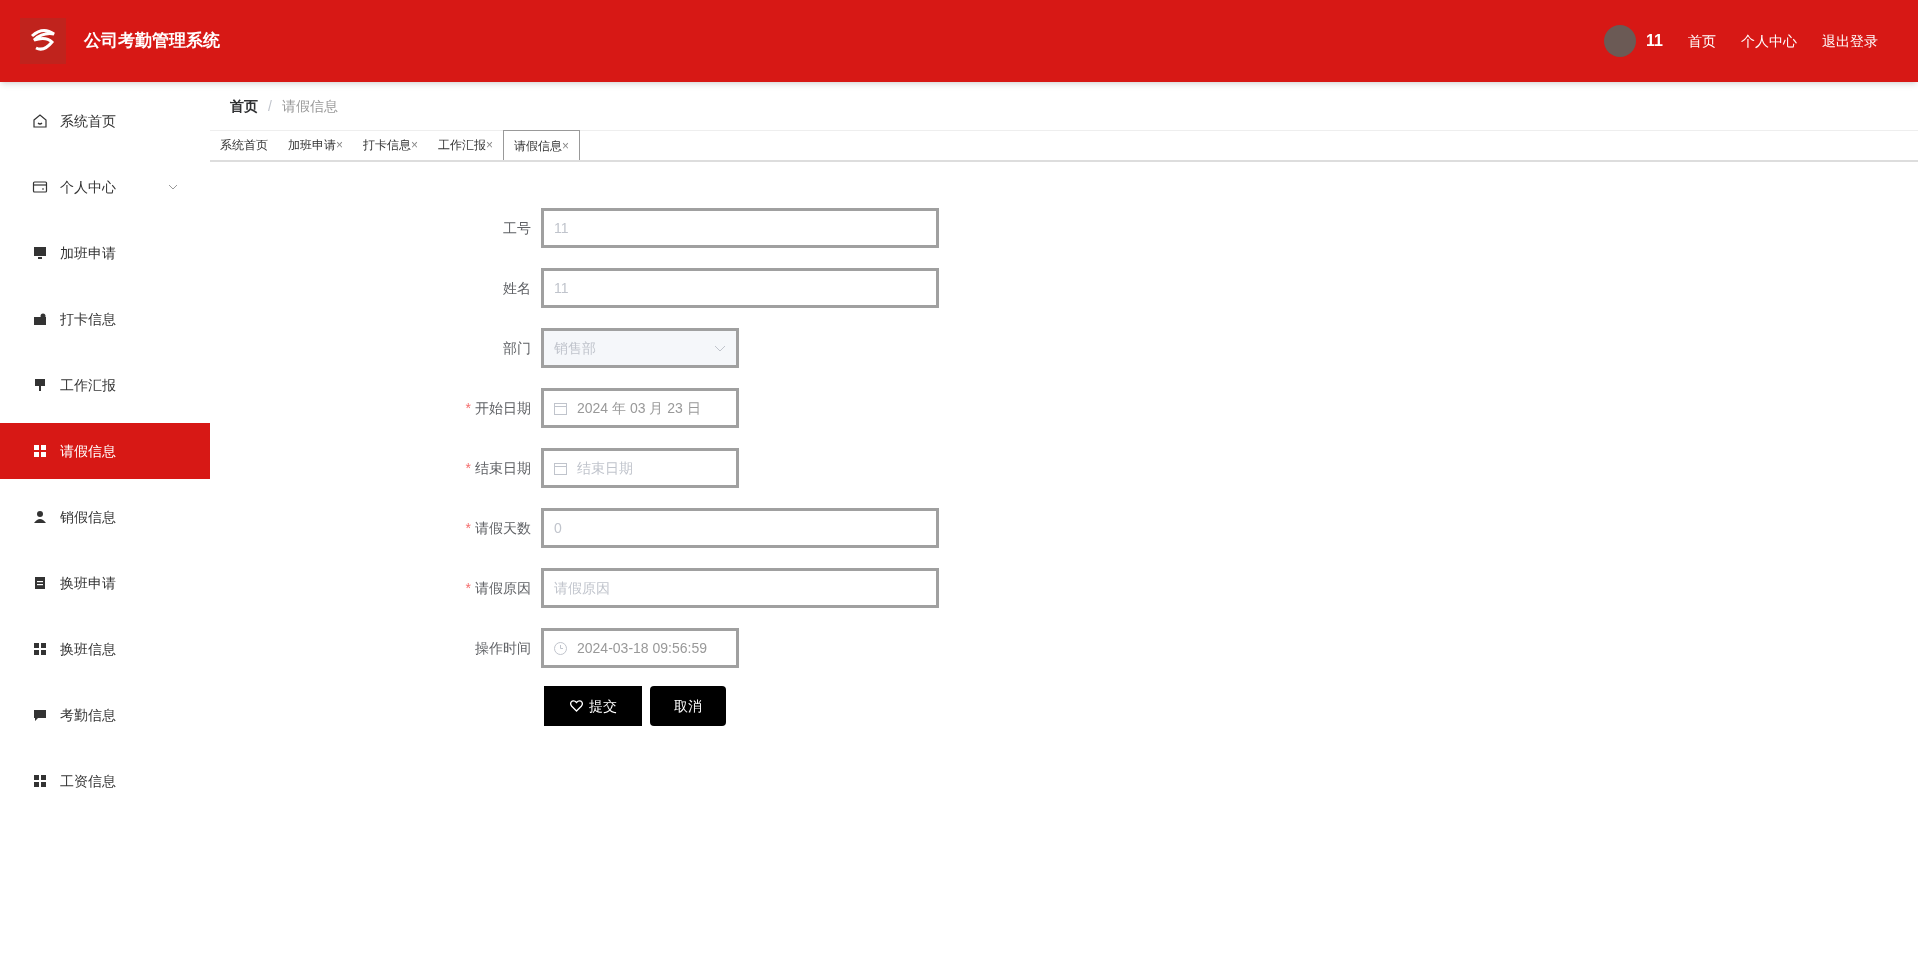 The image size is (1918, 970). What do you see at coordinates (105, 451) in the screenshot?
I see `sidebar-item: 请假信息` at bounding box center [105, 451].